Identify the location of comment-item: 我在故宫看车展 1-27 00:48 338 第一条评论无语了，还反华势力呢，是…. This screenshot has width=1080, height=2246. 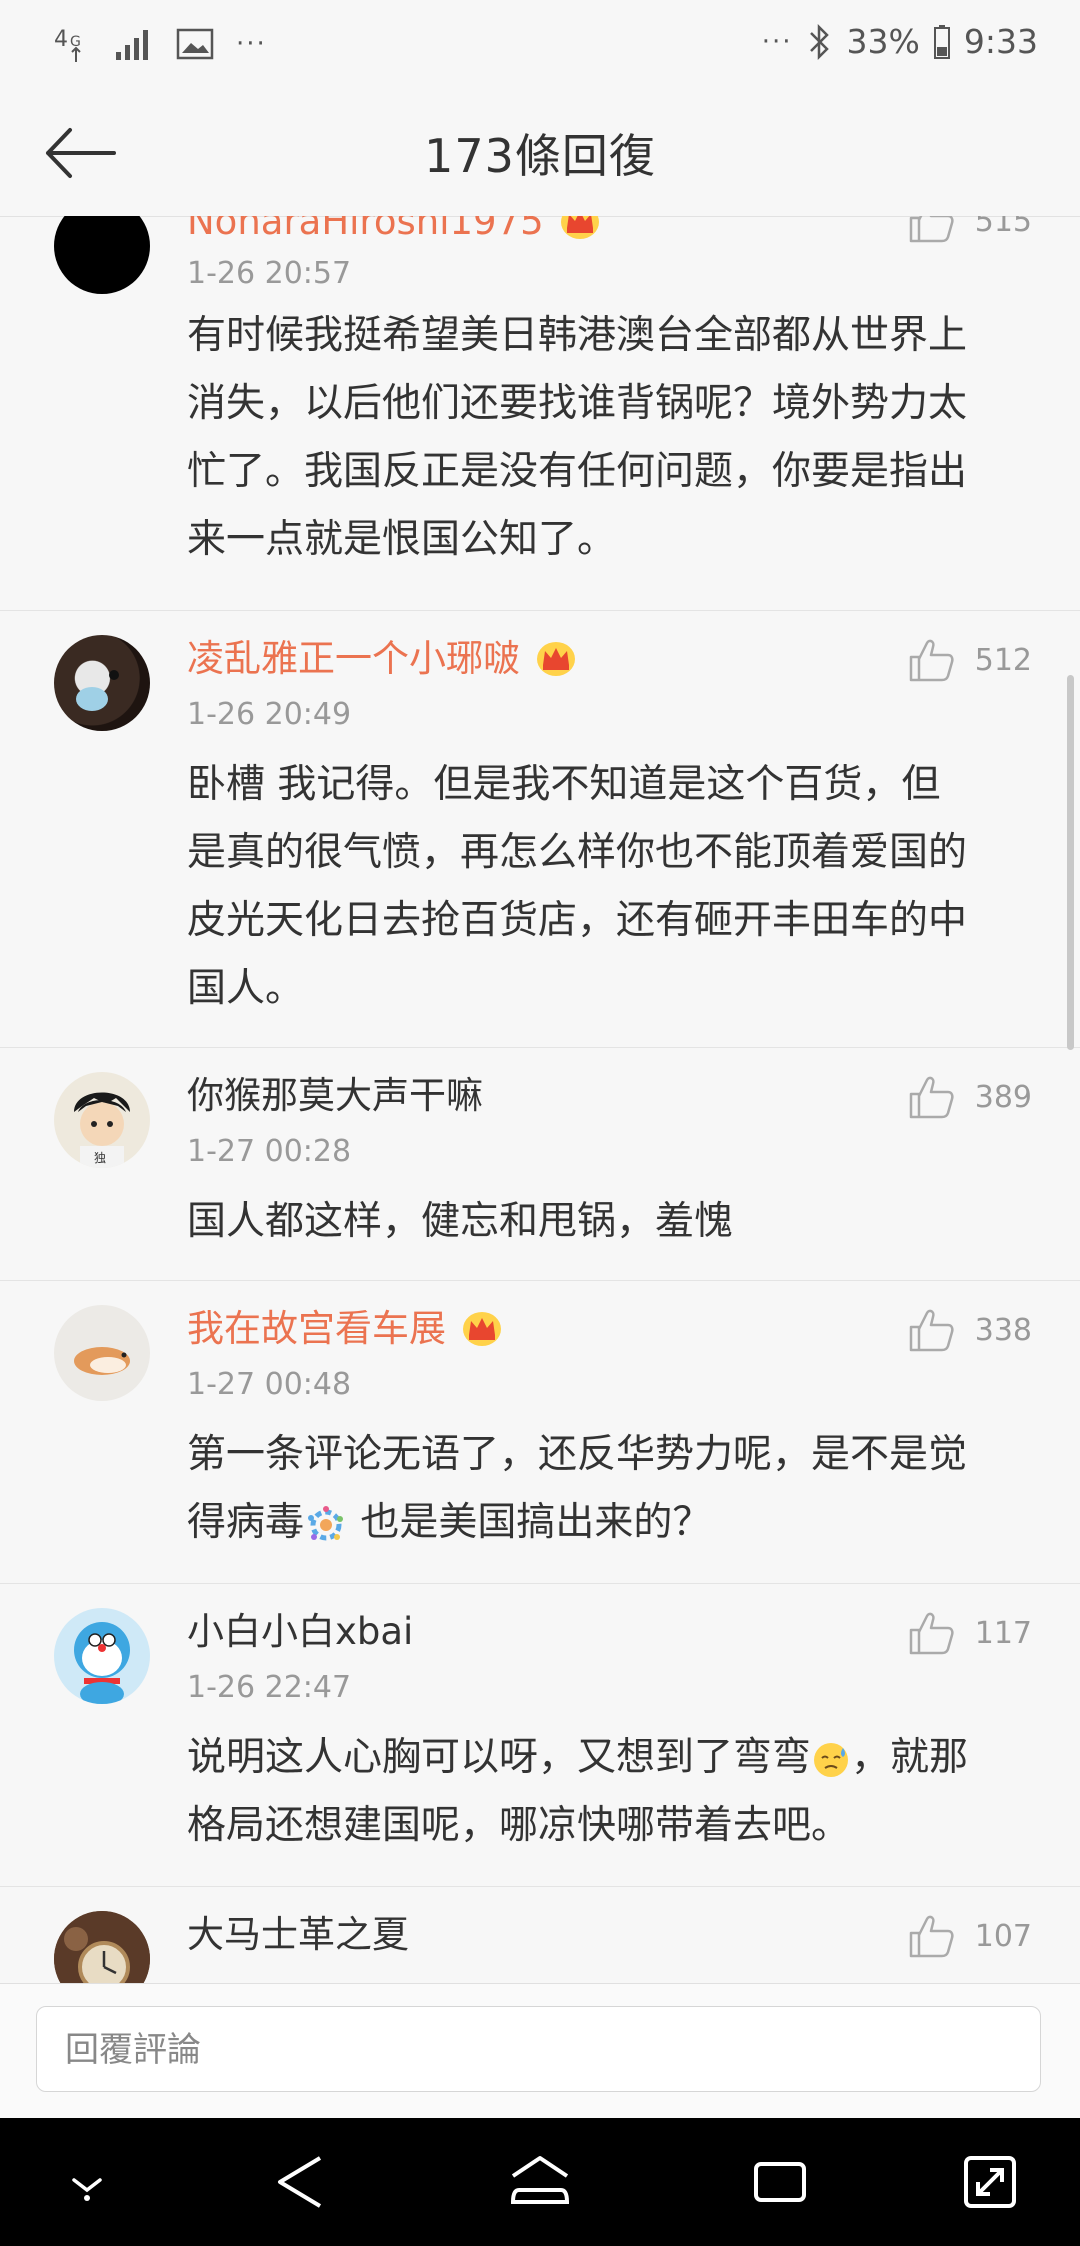
(540, 1432).